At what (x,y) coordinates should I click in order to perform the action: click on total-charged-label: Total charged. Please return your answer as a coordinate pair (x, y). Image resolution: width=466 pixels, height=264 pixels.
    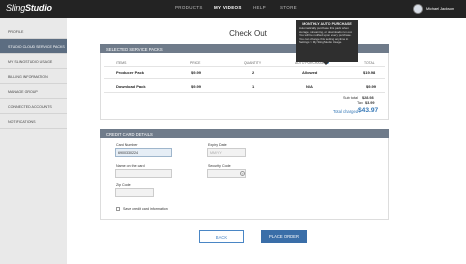
    Looking at the image, I should click on (346, 111).